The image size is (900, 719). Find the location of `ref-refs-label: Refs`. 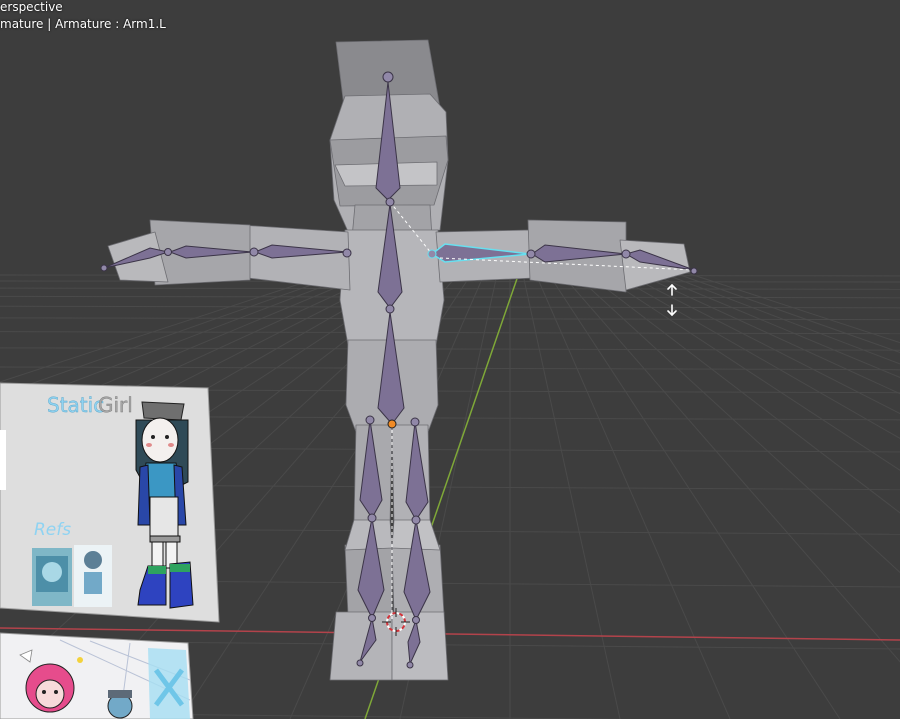

ref-refs-label: Refs is located at coordinates (52, 530).